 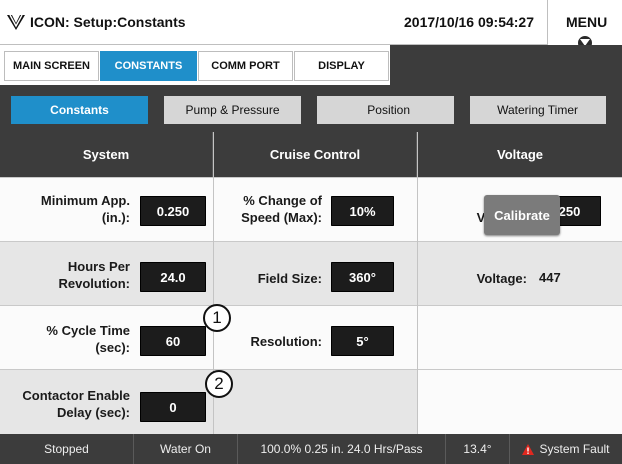 I want to click on status-state: Stopped, so click(x=67, y=449).